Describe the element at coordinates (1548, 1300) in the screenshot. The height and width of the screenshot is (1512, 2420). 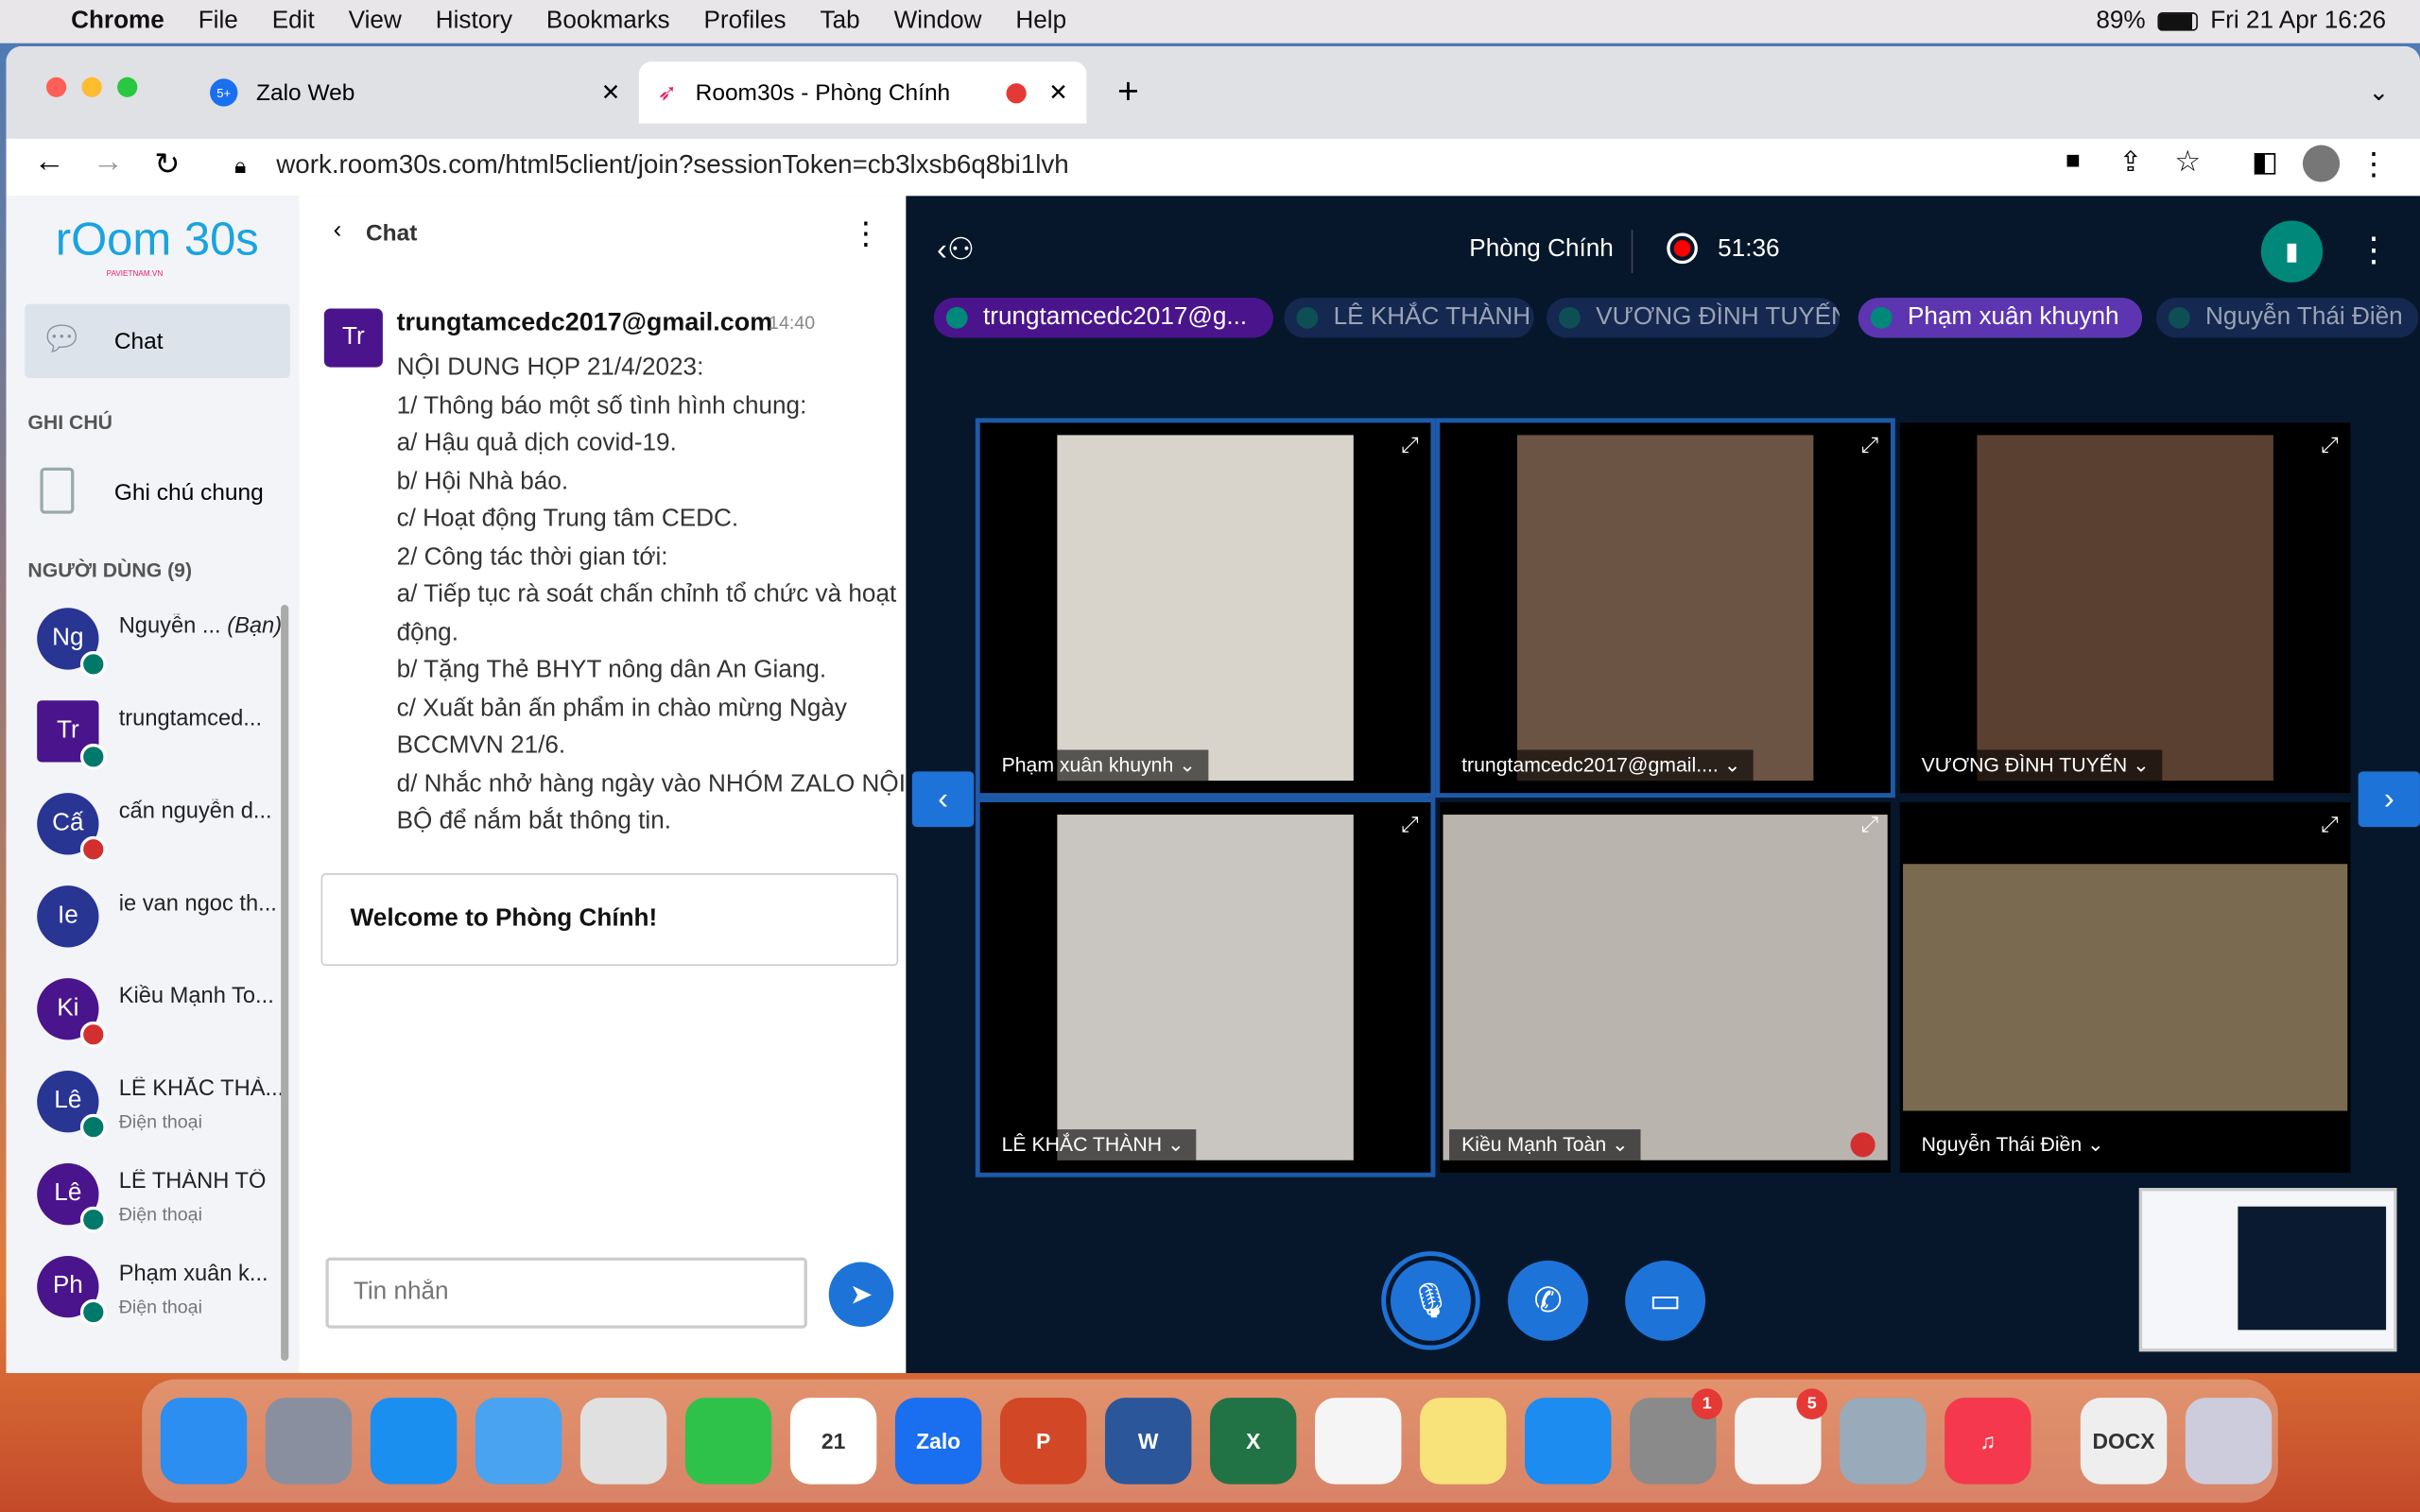
I see `audio-phone-button: ✆` at that location.